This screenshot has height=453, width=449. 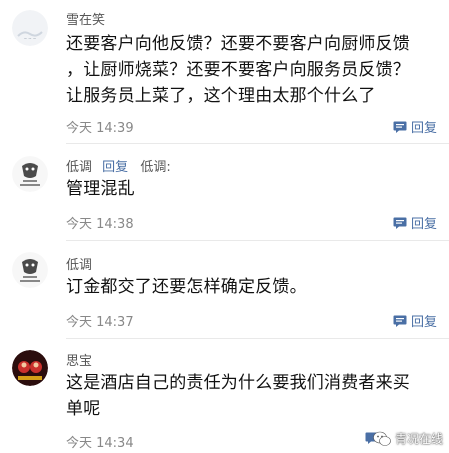 I want to click on comment-line: 让服务员上菜了，这个理由太那个什么了, so click(x=221, y=96).